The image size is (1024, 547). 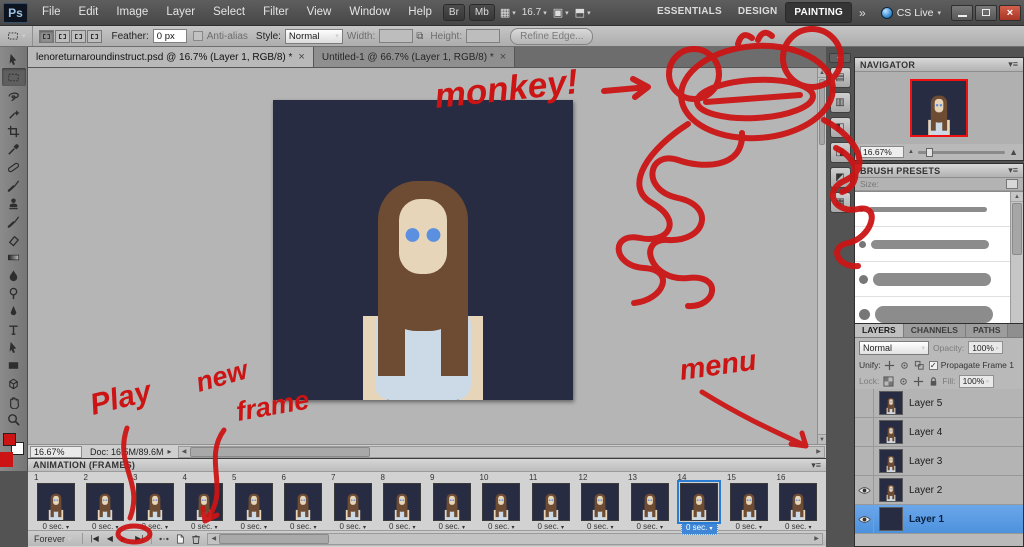 What do you see at coordinates (918, 381) in the screenshot?
I see `lock-position-button` at bounding box center [918, 381].